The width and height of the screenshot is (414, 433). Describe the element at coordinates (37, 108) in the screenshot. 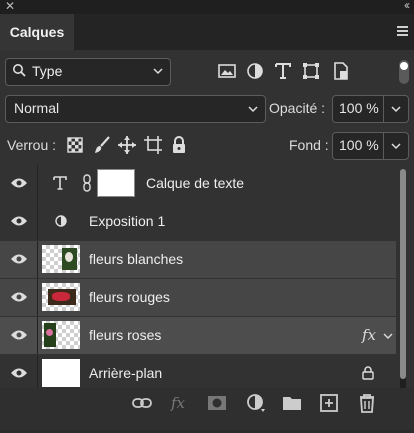

I see `blend-mode-label: Normal` at that location.